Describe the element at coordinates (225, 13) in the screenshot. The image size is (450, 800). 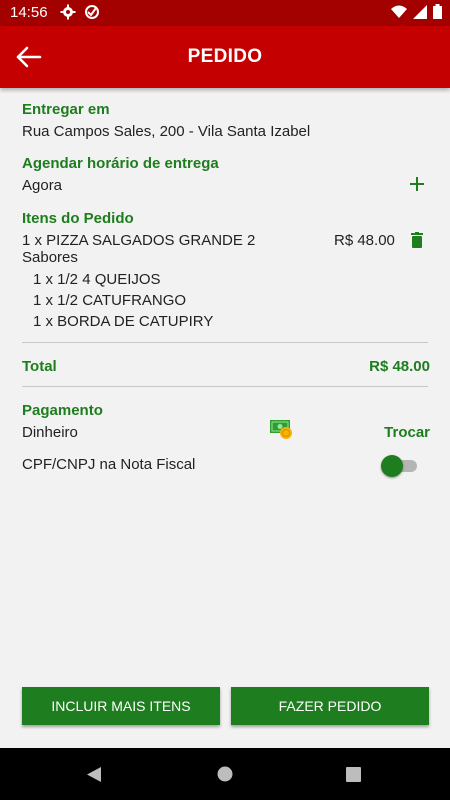
I see `status-bar: 14:56` at that location.